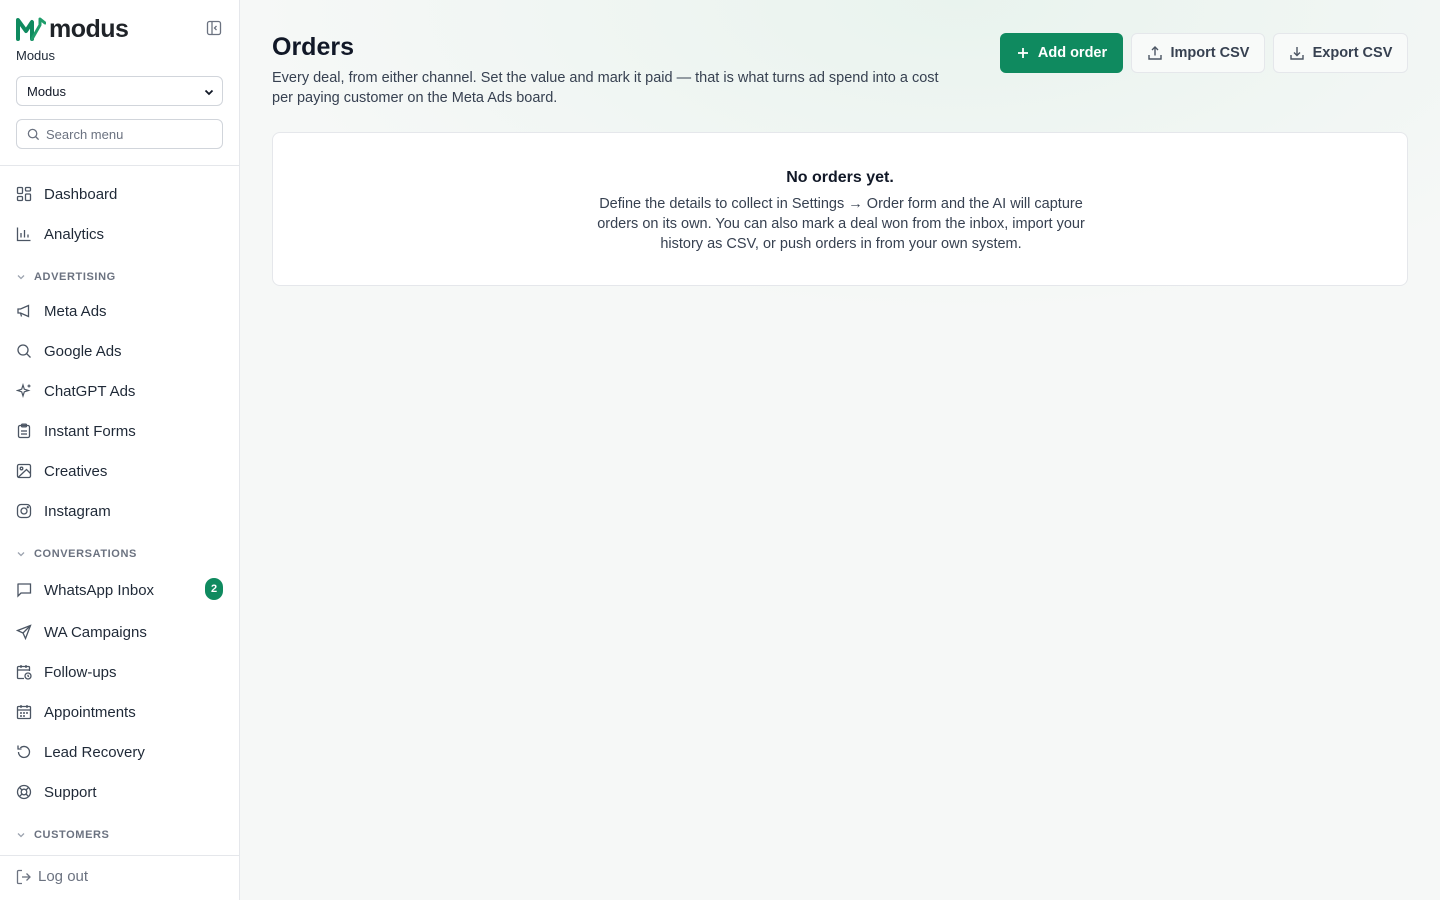 The image size is (1440, 900). I want to click on sidebar-item-label: WhatsApp Inbox, so click(99, 590).